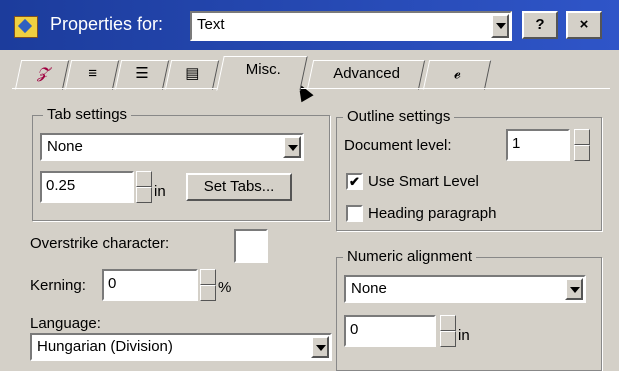  Describe the element at coordinates (398, 145) in the screenshot. I see `document-level-label: Document level:` at that location.